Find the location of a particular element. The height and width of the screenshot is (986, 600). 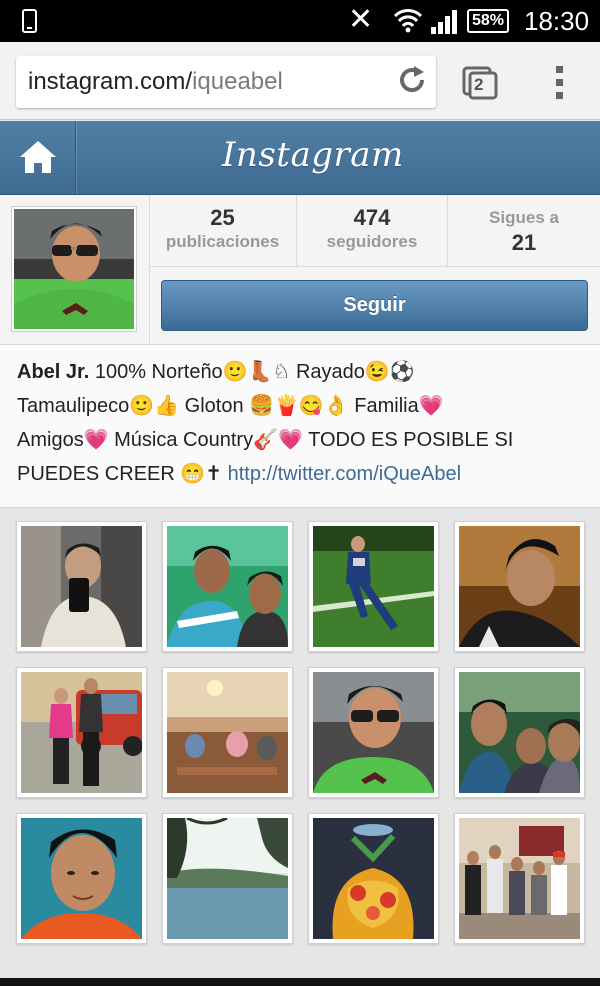

profile-name: Abel Jr. is located at coordinates (53, 372).